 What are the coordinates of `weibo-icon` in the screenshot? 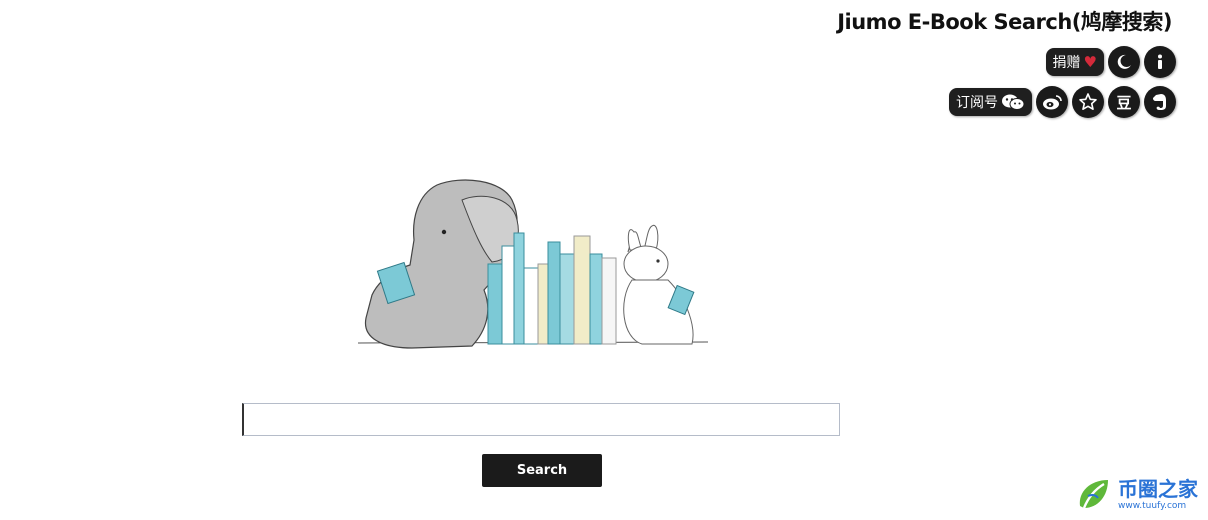 It's located at (1052, 102).